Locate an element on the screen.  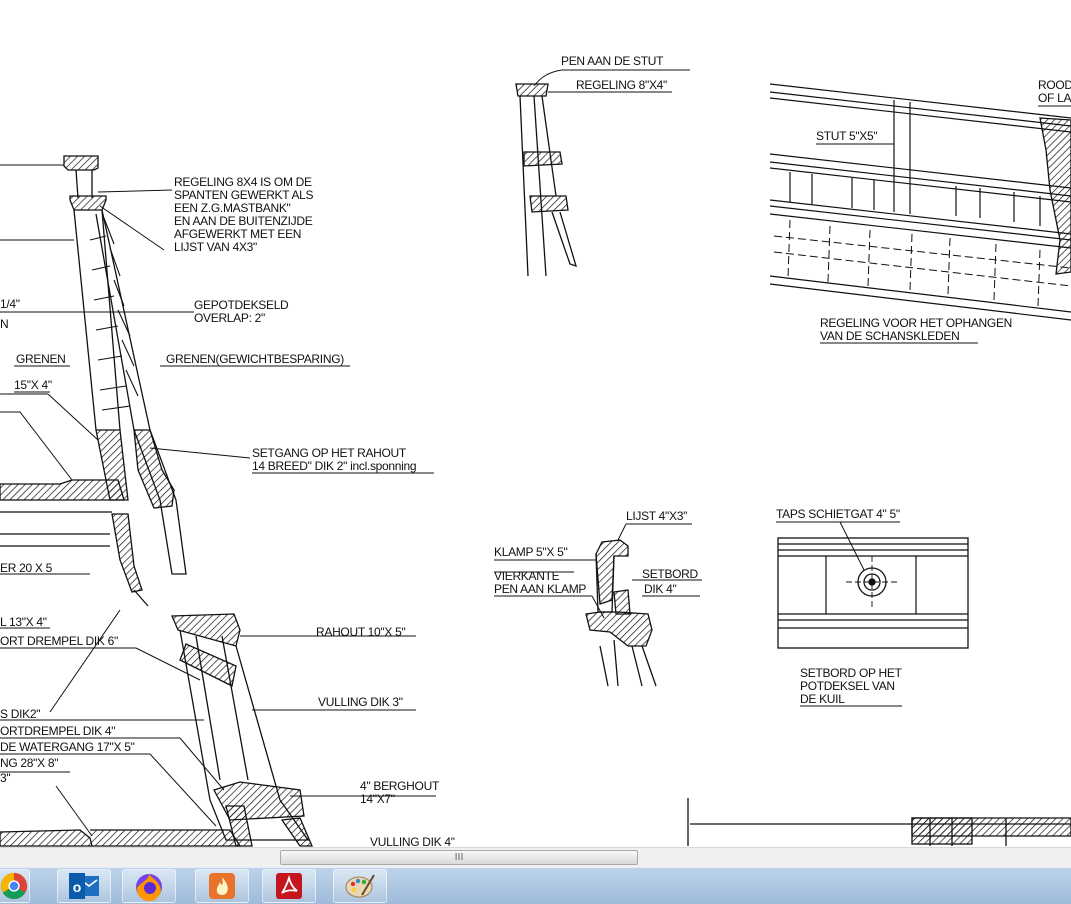
taskbar: o is located at coordinates (535, 885).